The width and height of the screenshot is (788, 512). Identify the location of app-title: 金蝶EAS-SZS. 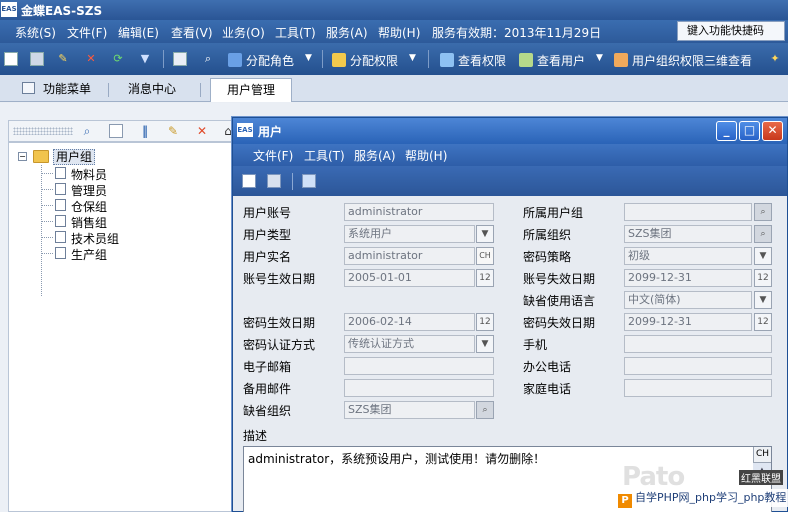
(62, 11).